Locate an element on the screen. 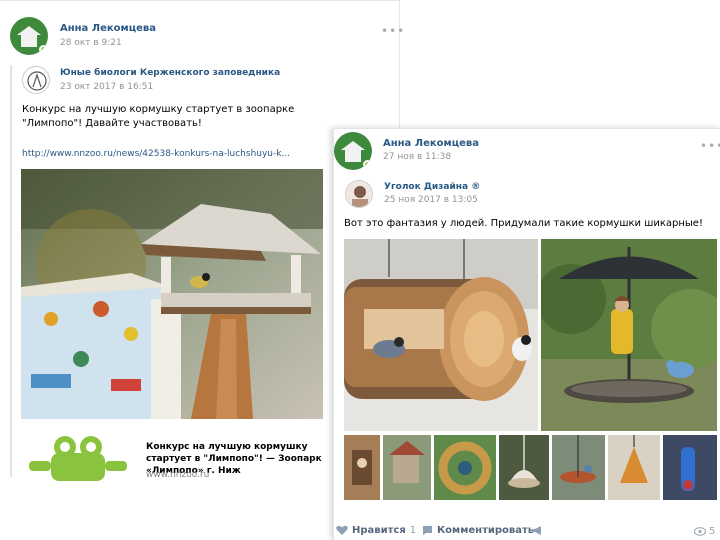  heart-icon is located at coordinates (342, 530).